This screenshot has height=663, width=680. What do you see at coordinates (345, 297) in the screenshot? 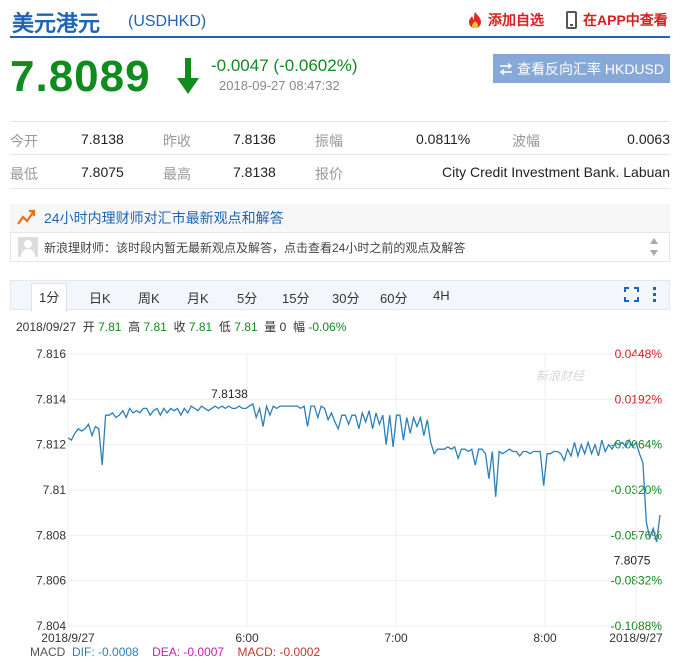
I see `tab-30min: 30分` at bounding box center [345, 297].